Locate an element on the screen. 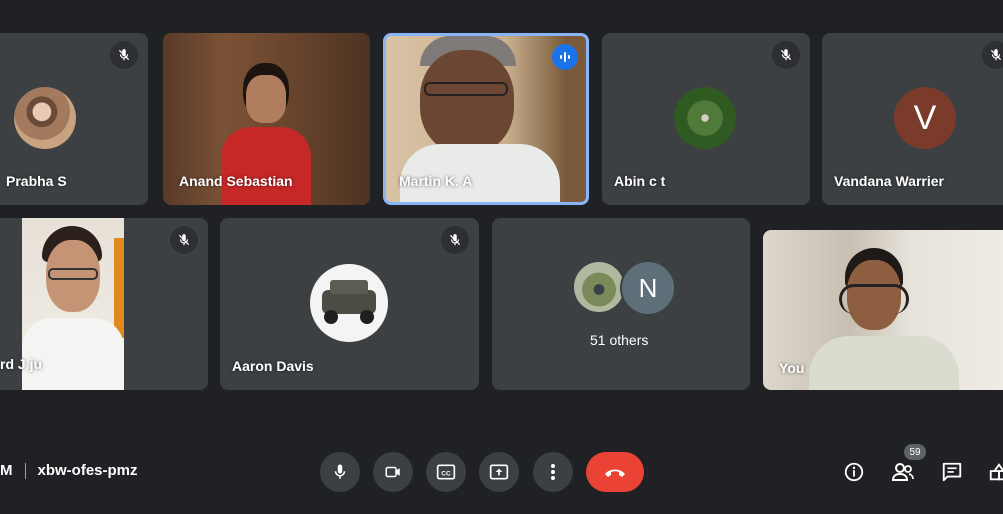  participant-name: Aaron Davis is located at coordinates (273, 366).